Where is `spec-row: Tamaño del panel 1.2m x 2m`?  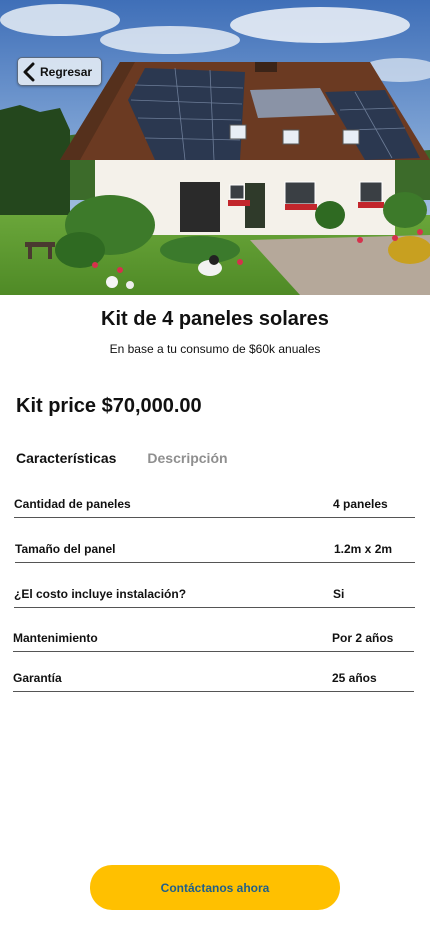 spec-row: Tamaño del panel 1.2m x 2m is located at coordinates (215, 552).